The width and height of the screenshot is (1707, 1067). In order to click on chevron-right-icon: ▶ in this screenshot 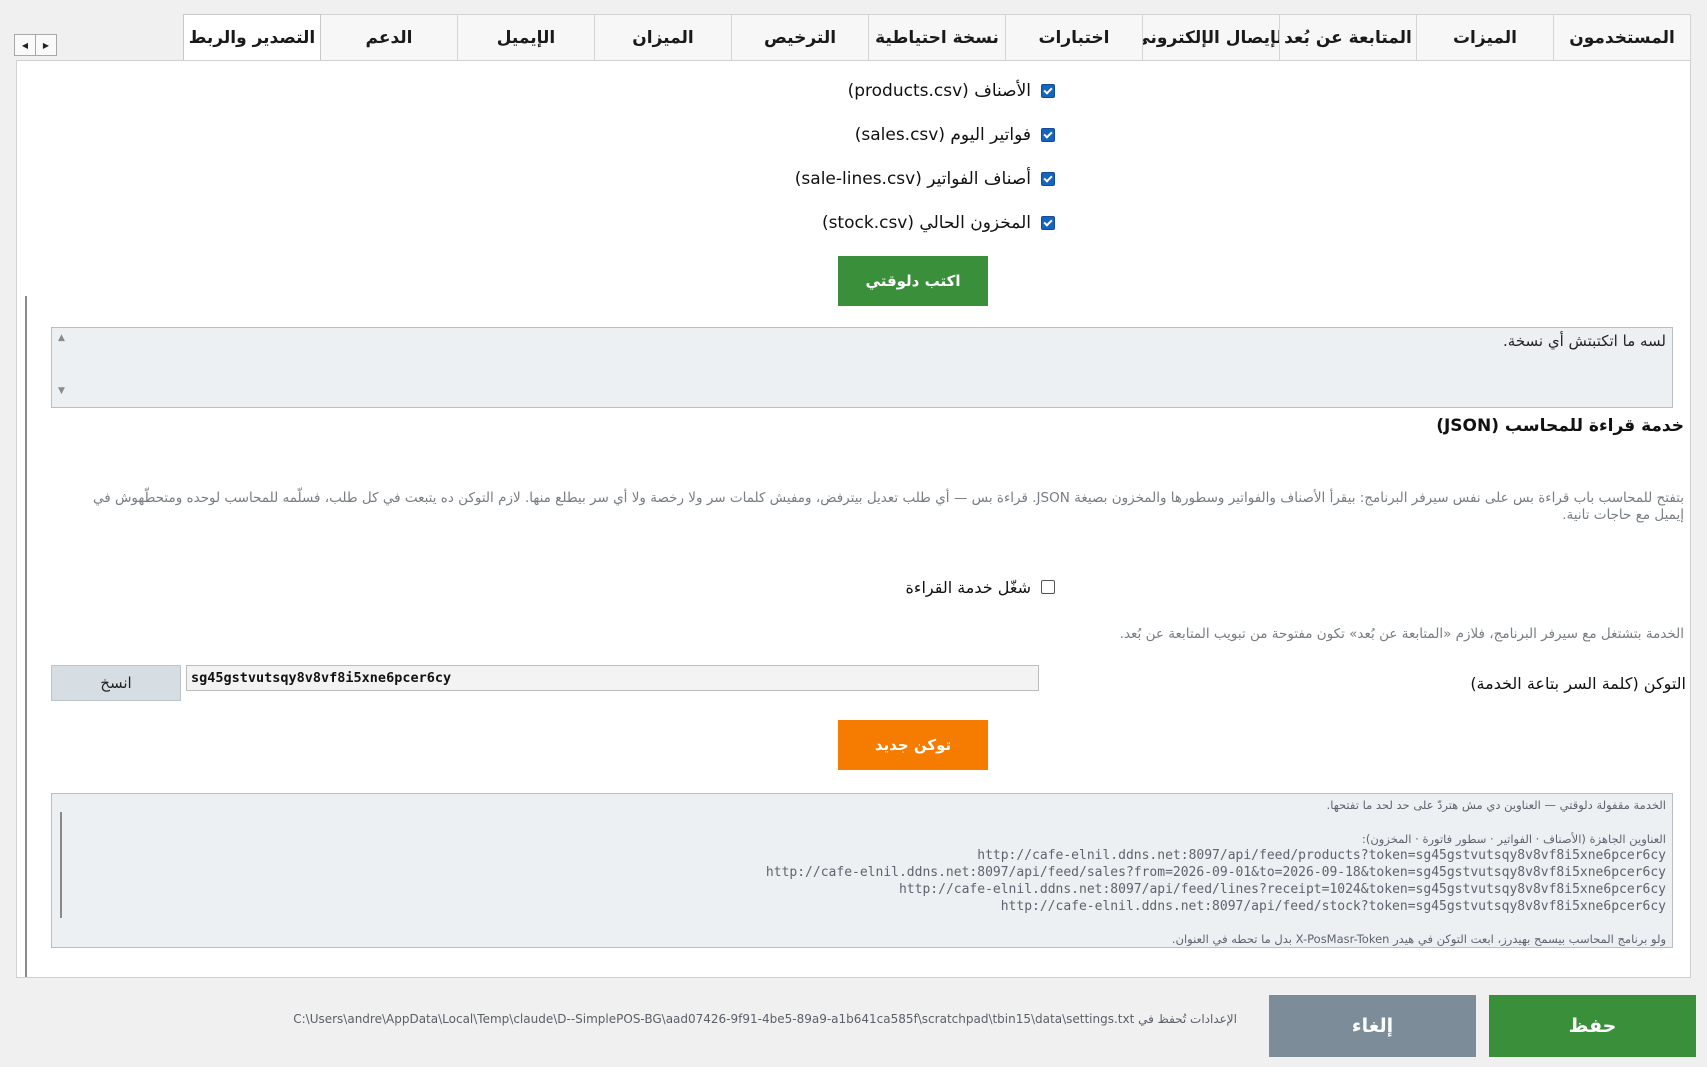, I will do `click(46, 45)`.